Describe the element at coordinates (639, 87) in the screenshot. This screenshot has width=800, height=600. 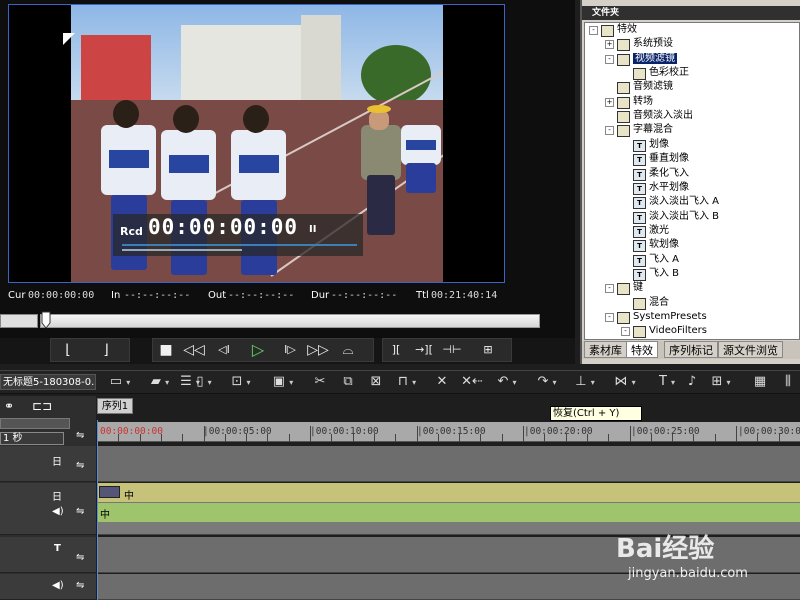
I see `tree-item: 音频滤镜` at that location.